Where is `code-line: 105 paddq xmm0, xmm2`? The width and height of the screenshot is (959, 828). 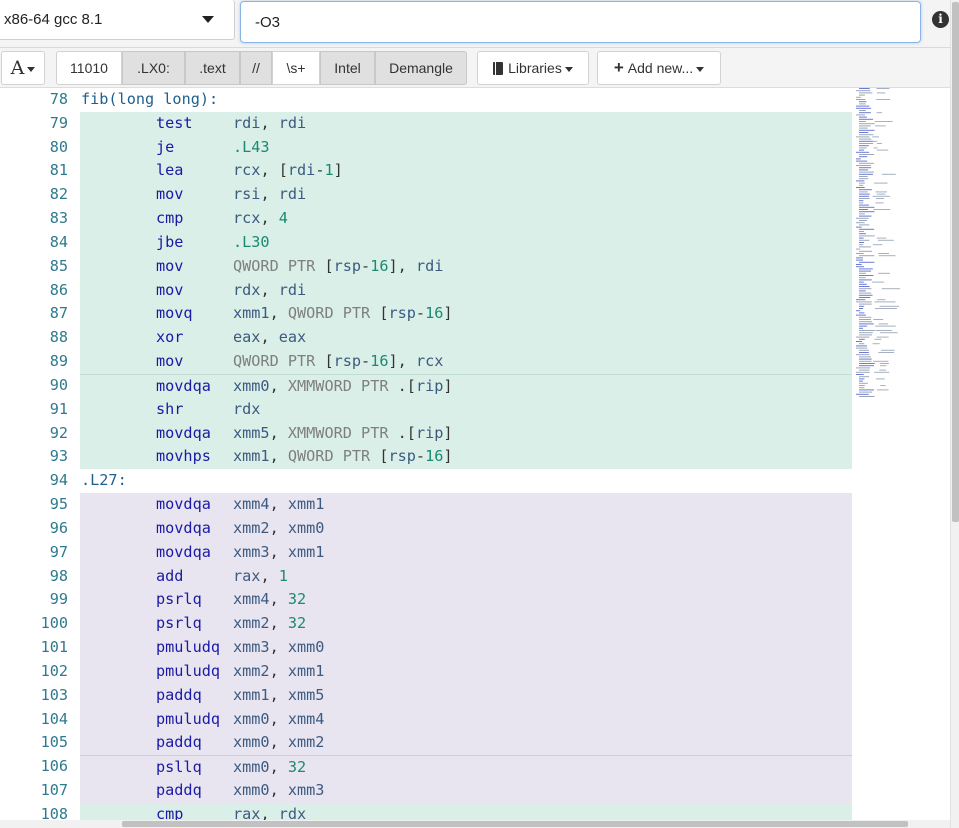 code-line: 105 paddq xmm0, xmm2 is located at coordinates (426, 743).